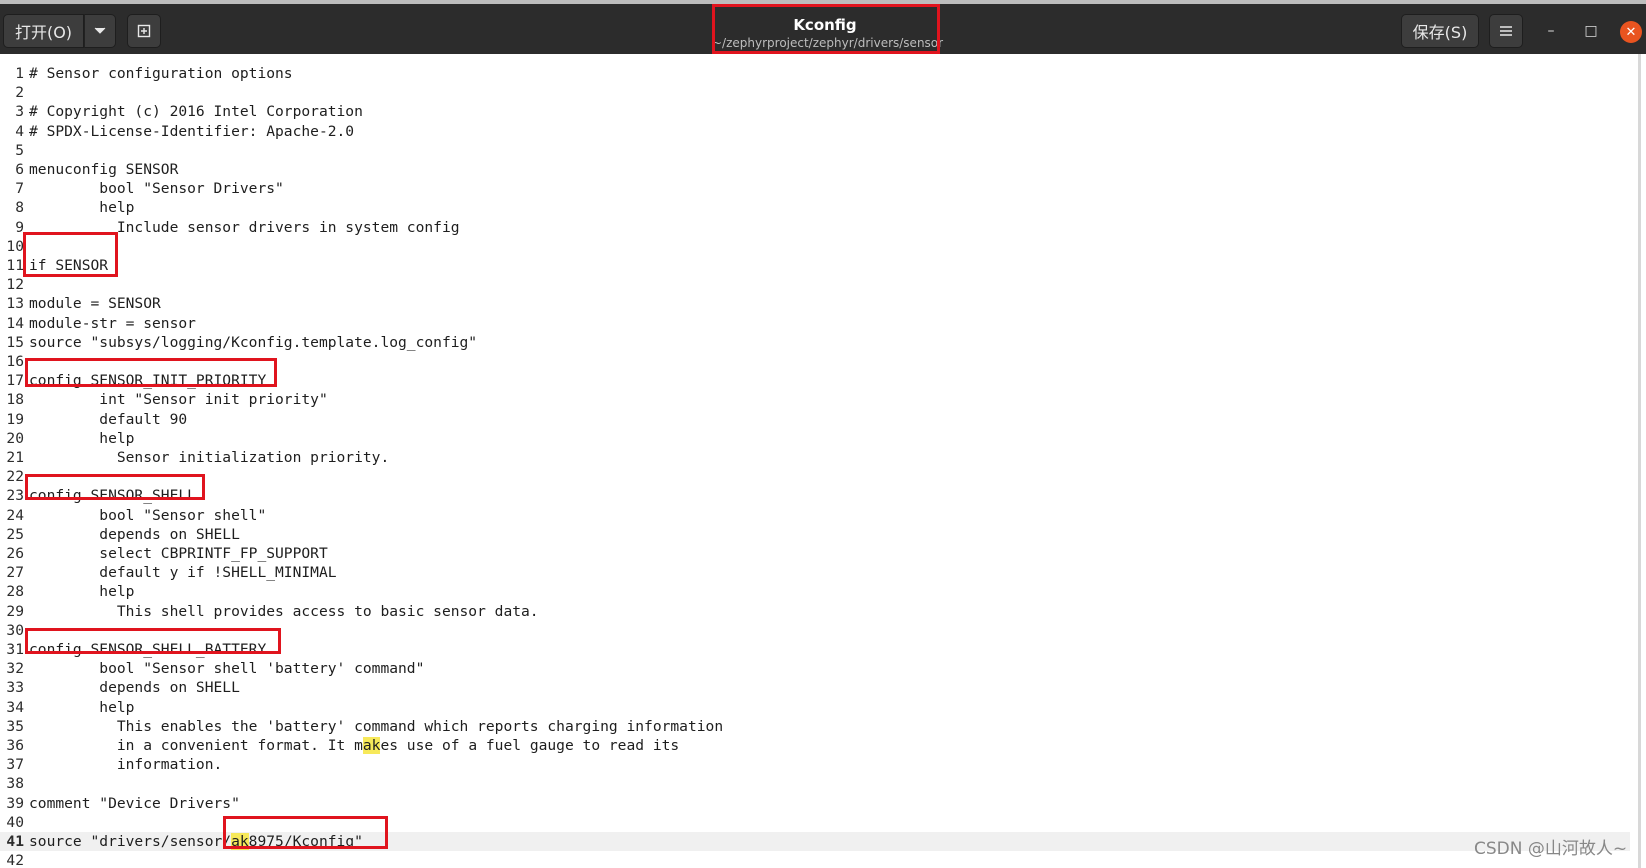 The image size is (1646, 868). I want to click on line-number: 14, so click(15, 323).